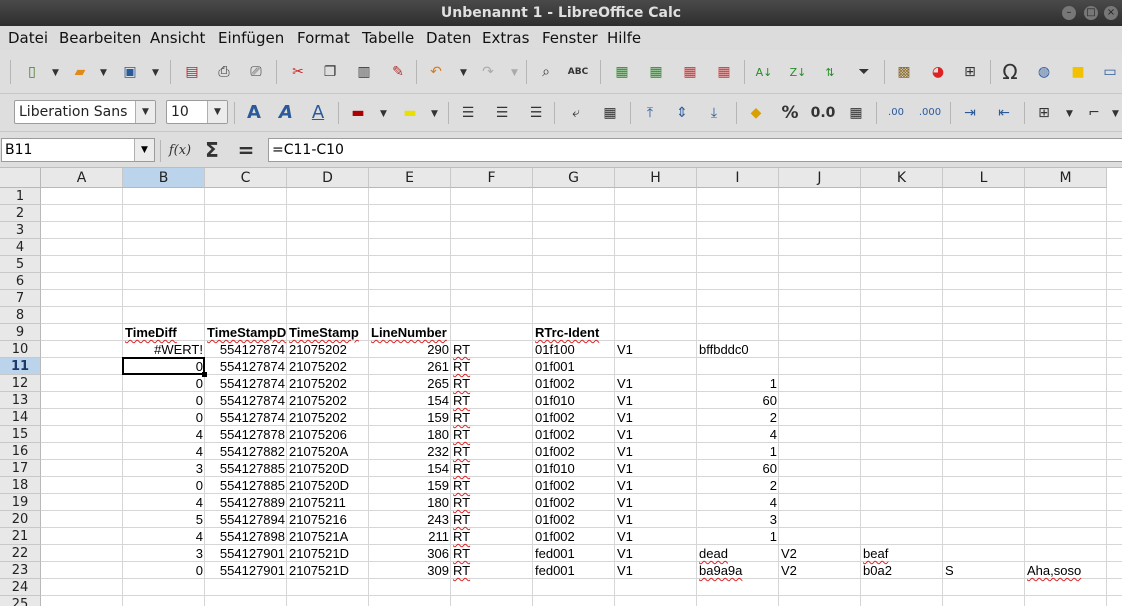 This screenshot has width=1122, height=606. I want to click on row-header-19: 19, so click(20, 502).